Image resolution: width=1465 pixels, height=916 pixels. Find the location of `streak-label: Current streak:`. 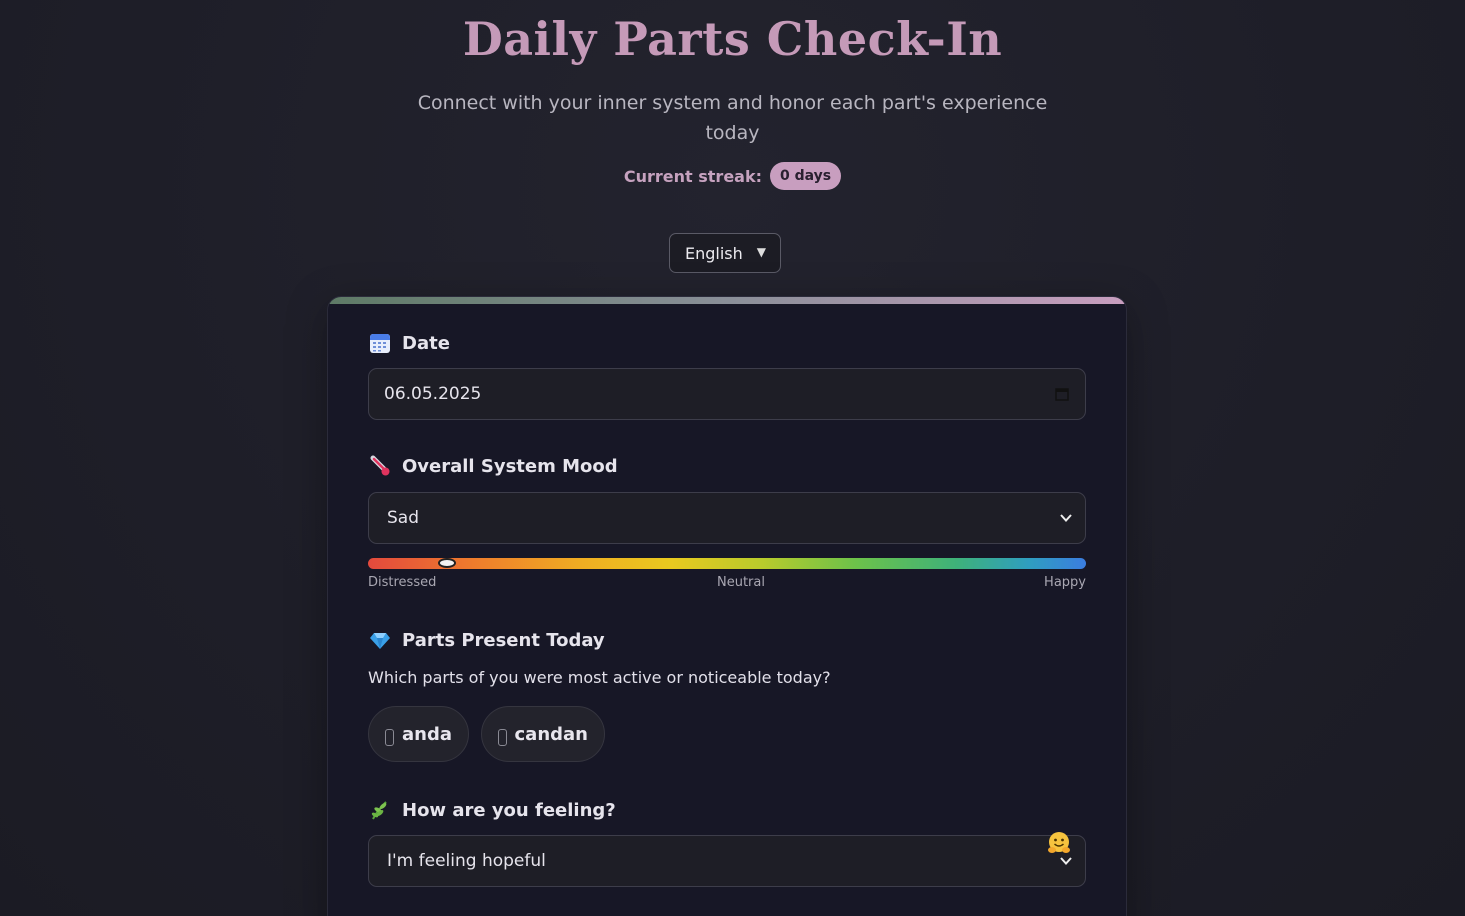

streak-label: Current streak: is located at coordinates (692, 176).